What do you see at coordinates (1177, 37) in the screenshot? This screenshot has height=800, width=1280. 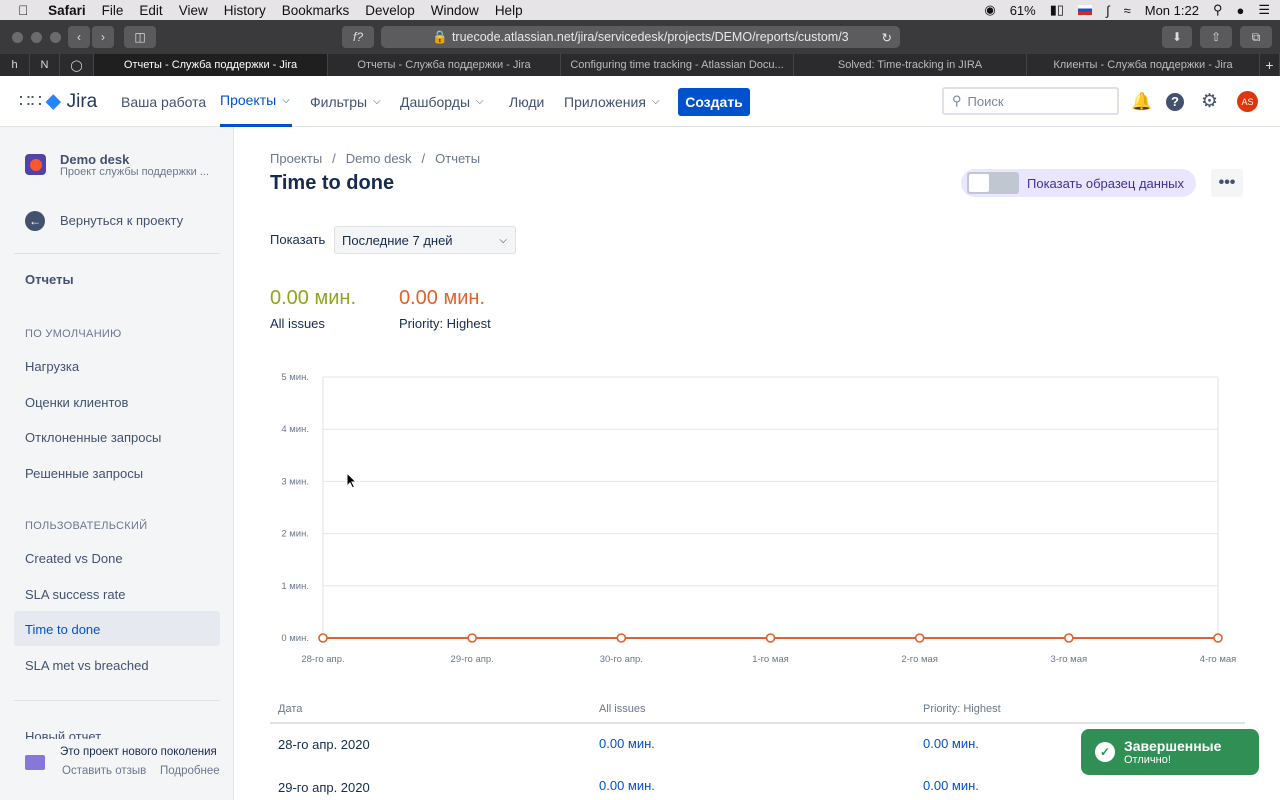 I see `downloads-icon: ⬇` at bounding box center [1177, 37].